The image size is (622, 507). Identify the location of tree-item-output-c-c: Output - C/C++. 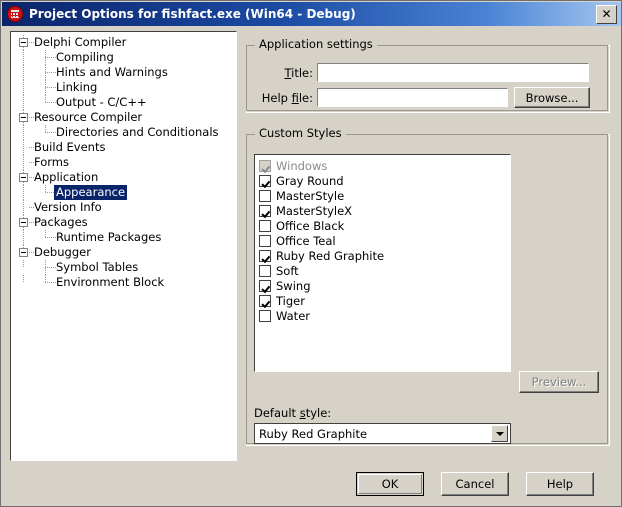
(123, 102).